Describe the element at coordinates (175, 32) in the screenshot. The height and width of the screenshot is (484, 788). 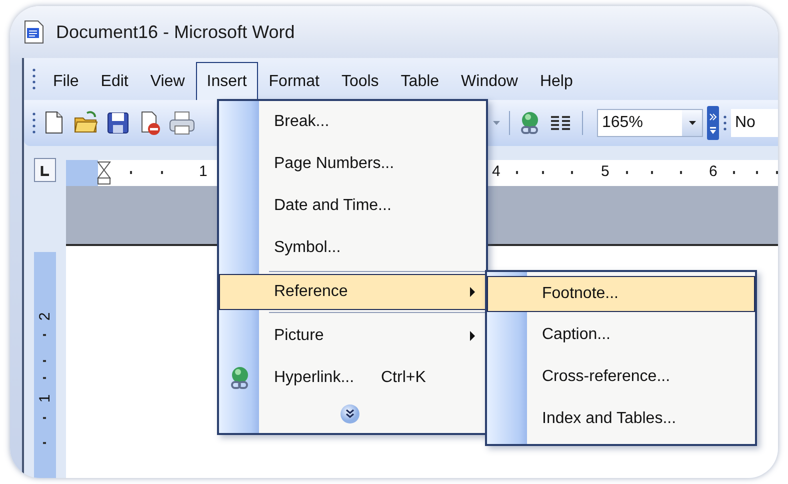
I see `window-title: Document16 - Microsoft Word` at that location.